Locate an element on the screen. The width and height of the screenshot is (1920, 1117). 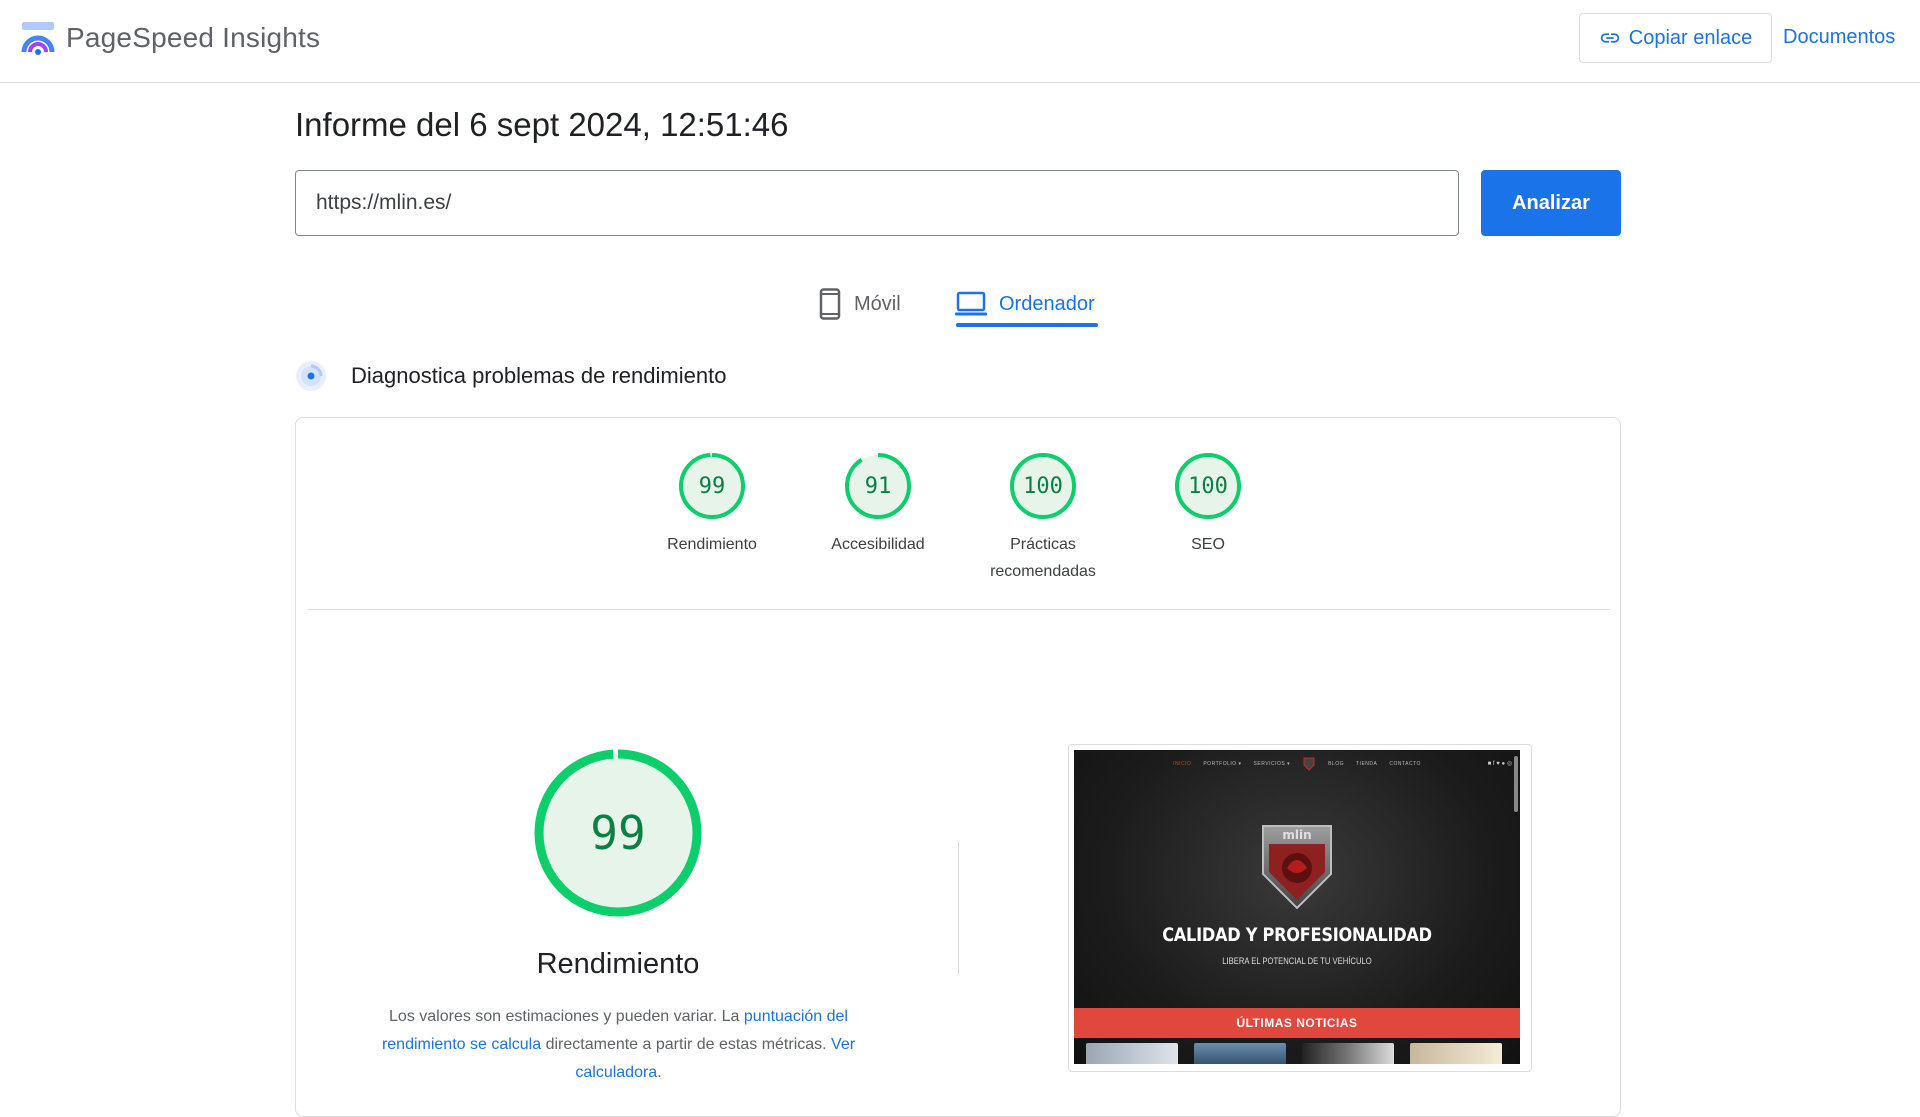
mlin-shield-logo-icon: mlin is located at coordinates (1297, 867).